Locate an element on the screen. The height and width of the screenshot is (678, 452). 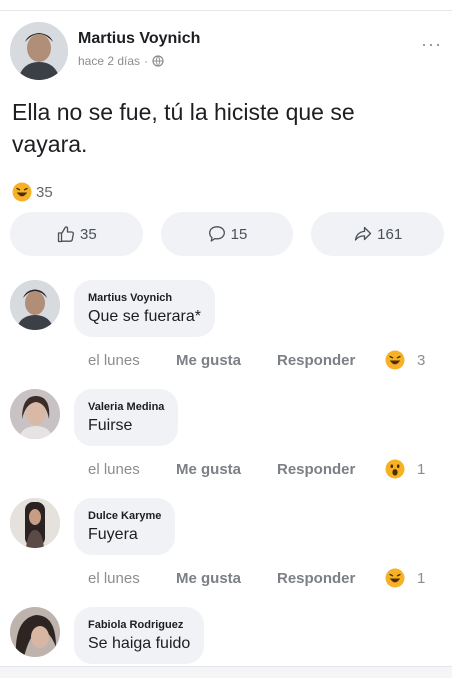
comment-author: Dulce Karyme is located at coordinates (124, 516).